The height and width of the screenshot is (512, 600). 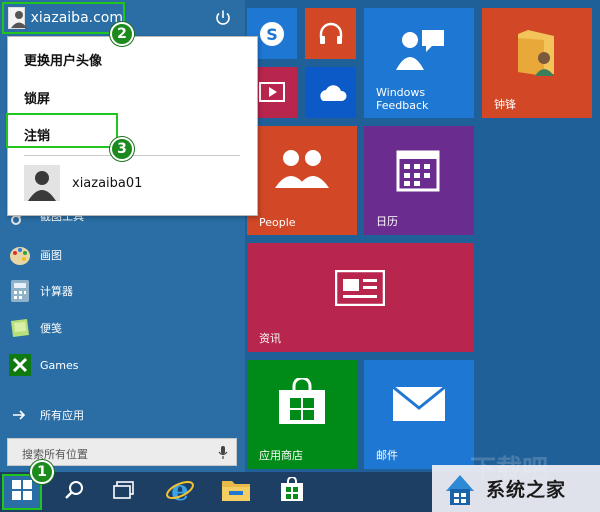 I want to click on user-avatar-icon, so click(x=17, y=18).